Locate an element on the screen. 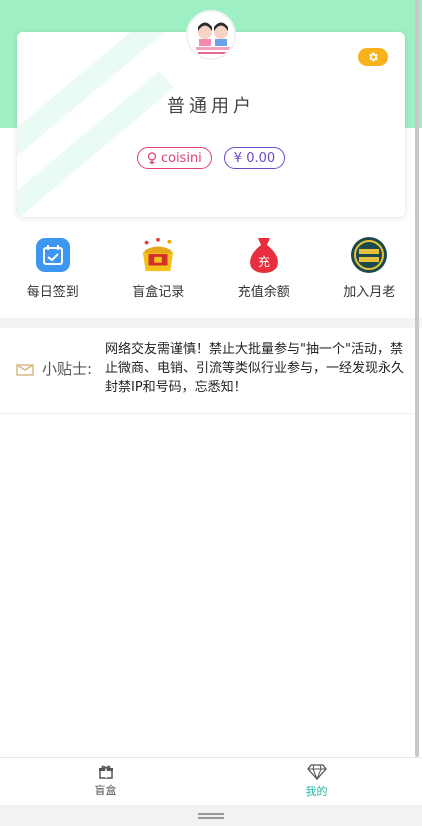 Image resolution: width=422 pixels, height=826 pixels. settings-button is located at coordinates (373, 57).